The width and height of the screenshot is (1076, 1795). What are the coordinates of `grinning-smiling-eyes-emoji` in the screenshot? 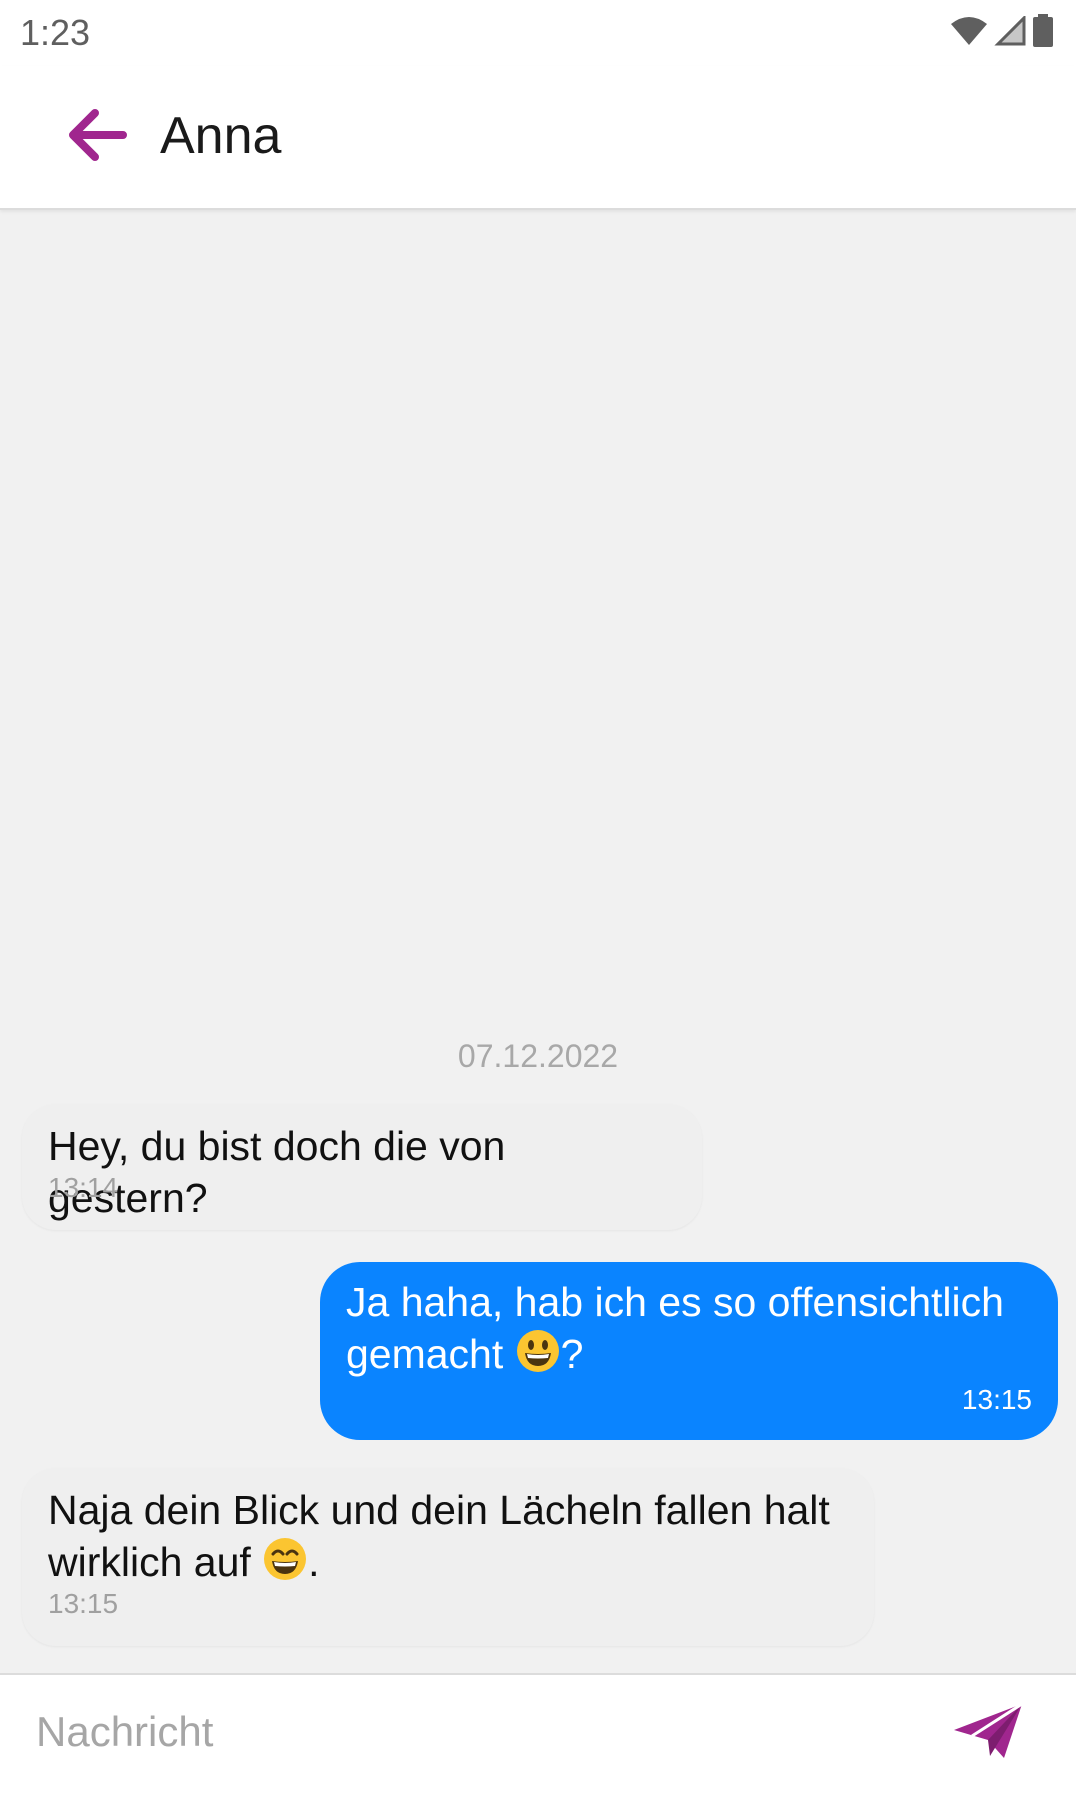 It's located at (285, 1565).